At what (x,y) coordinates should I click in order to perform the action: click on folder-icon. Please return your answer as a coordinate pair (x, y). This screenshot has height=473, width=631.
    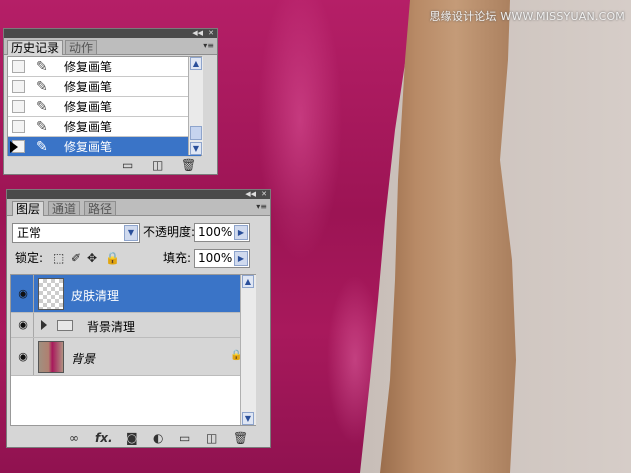
    Looking at the image, I should click on (65, 325).